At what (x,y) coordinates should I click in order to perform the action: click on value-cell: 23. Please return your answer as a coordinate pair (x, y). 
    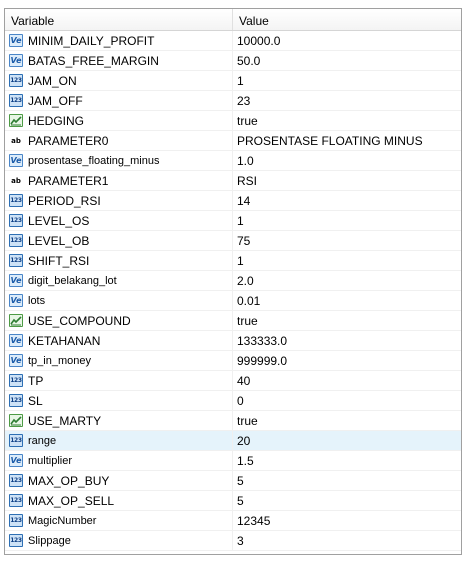
    Looking at the image, I should click on (347, 101).